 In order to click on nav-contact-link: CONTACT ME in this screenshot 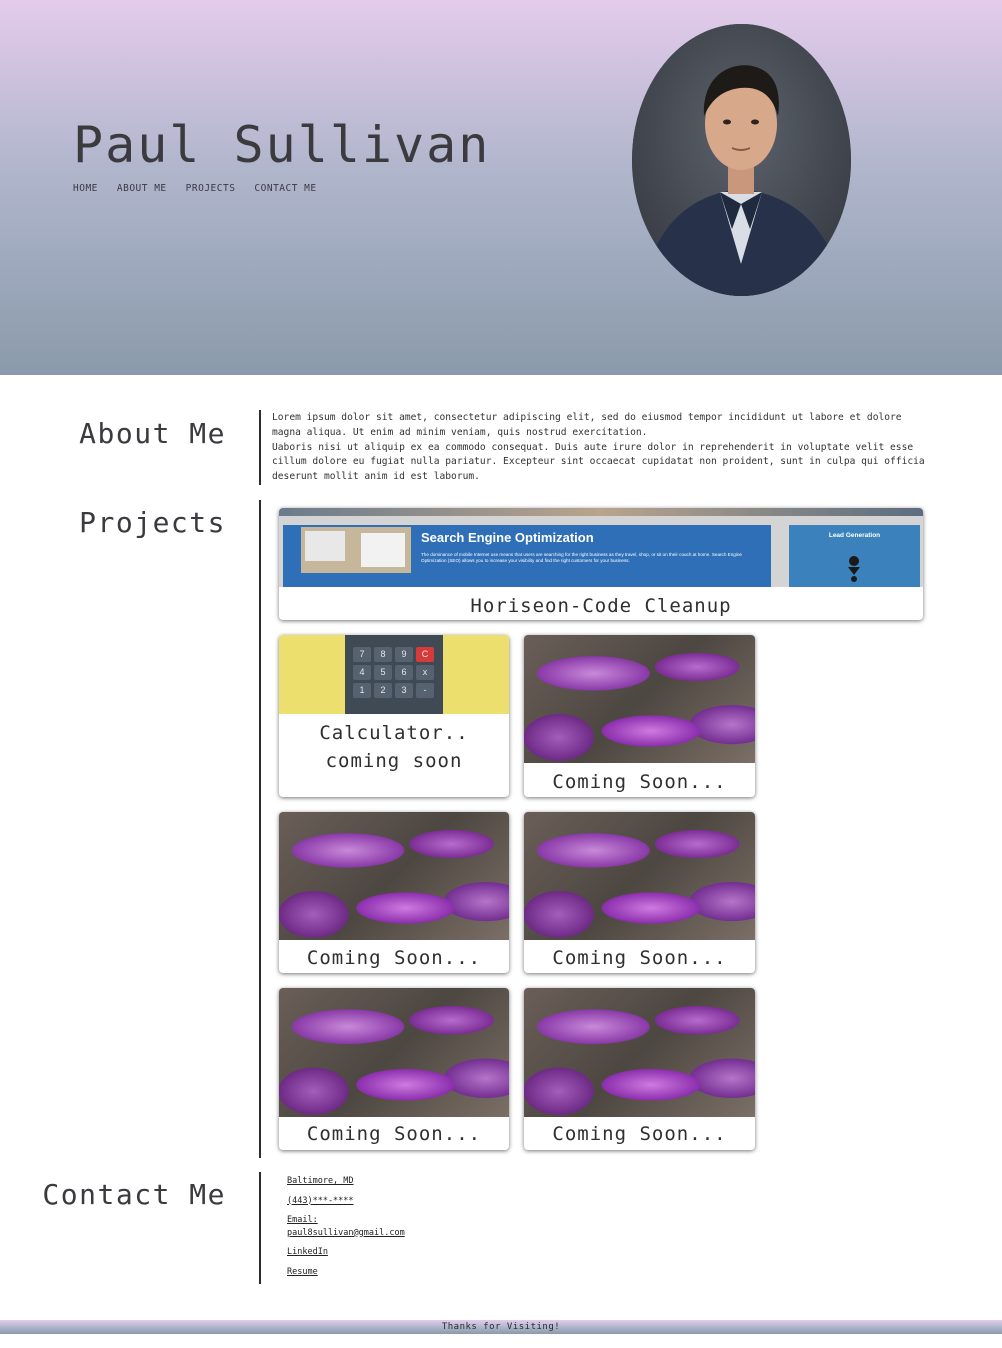, I will do `click(285, 188)`.